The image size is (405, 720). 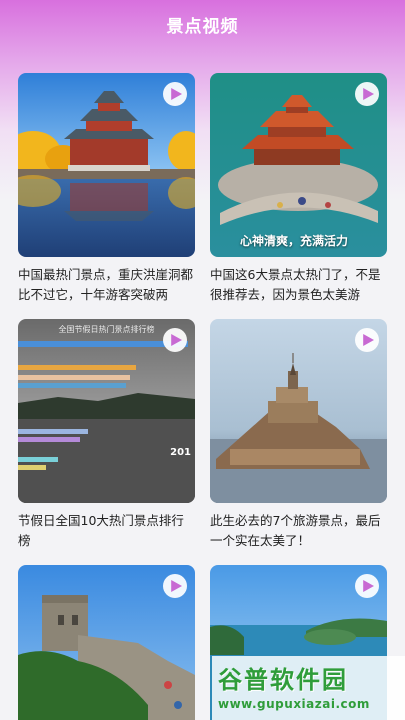 I want to click on watermark-logo: 谷普软件园 www.gupuxiazai.com, so click(x=308, y=688).